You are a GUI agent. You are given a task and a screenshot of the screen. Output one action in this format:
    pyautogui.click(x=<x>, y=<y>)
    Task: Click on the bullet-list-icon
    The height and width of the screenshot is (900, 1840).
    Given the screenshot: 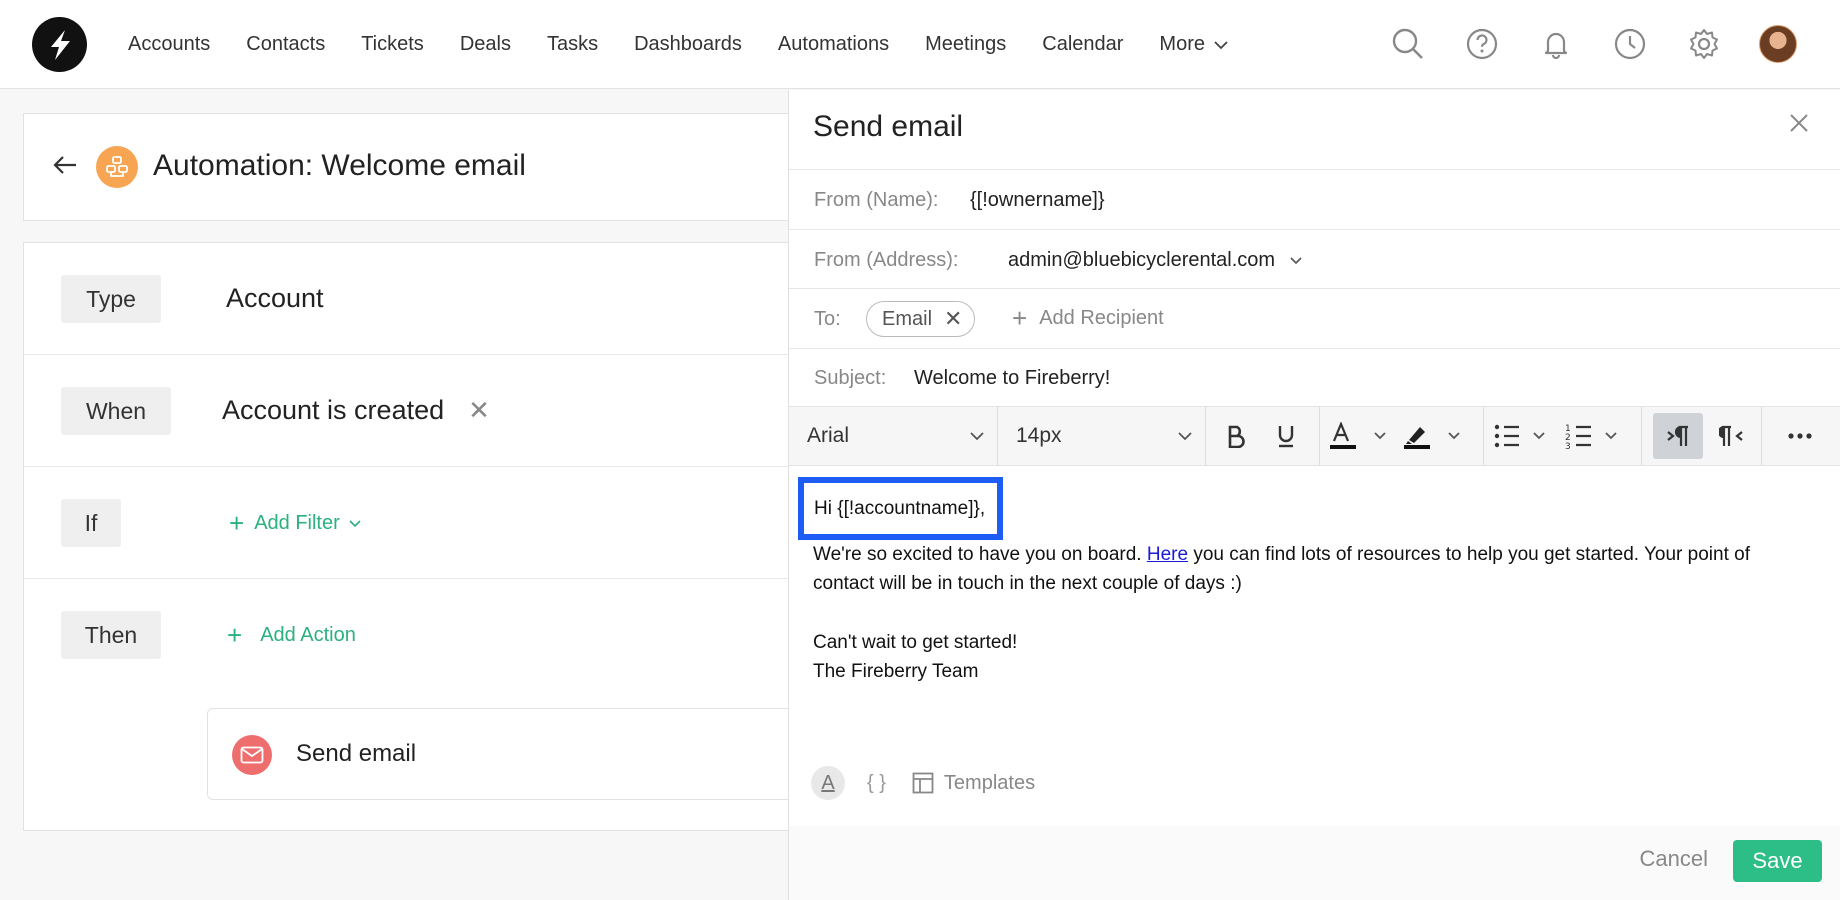 What is the action you would take?
    pyautogui.click(x=1524, y=436)
    